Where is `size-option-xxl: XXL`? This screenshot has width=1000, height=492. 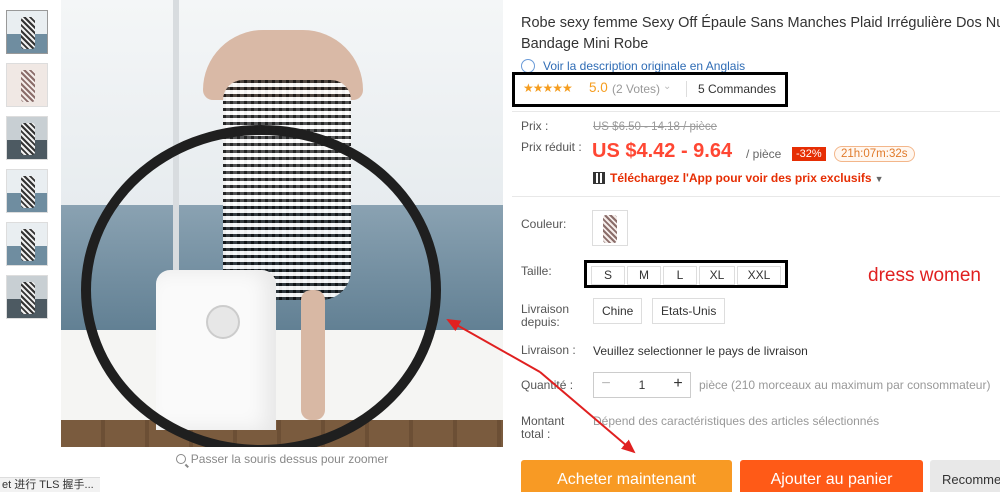
size-option-xxl: XXL is located at coordinates (759, 275).